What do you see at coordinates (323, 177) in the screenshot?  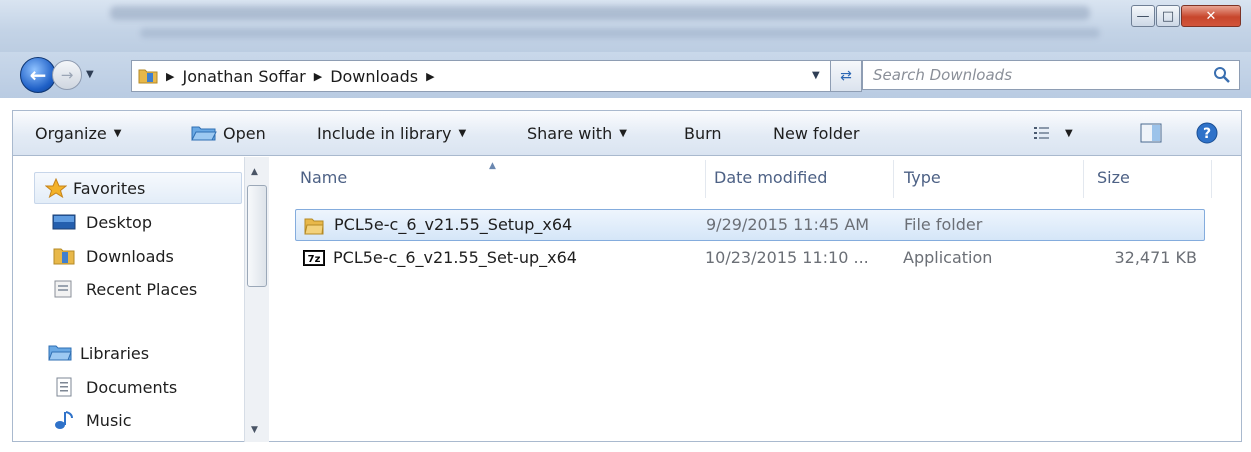 I see `column-header-name: Name` at bounding box center [323, 177].